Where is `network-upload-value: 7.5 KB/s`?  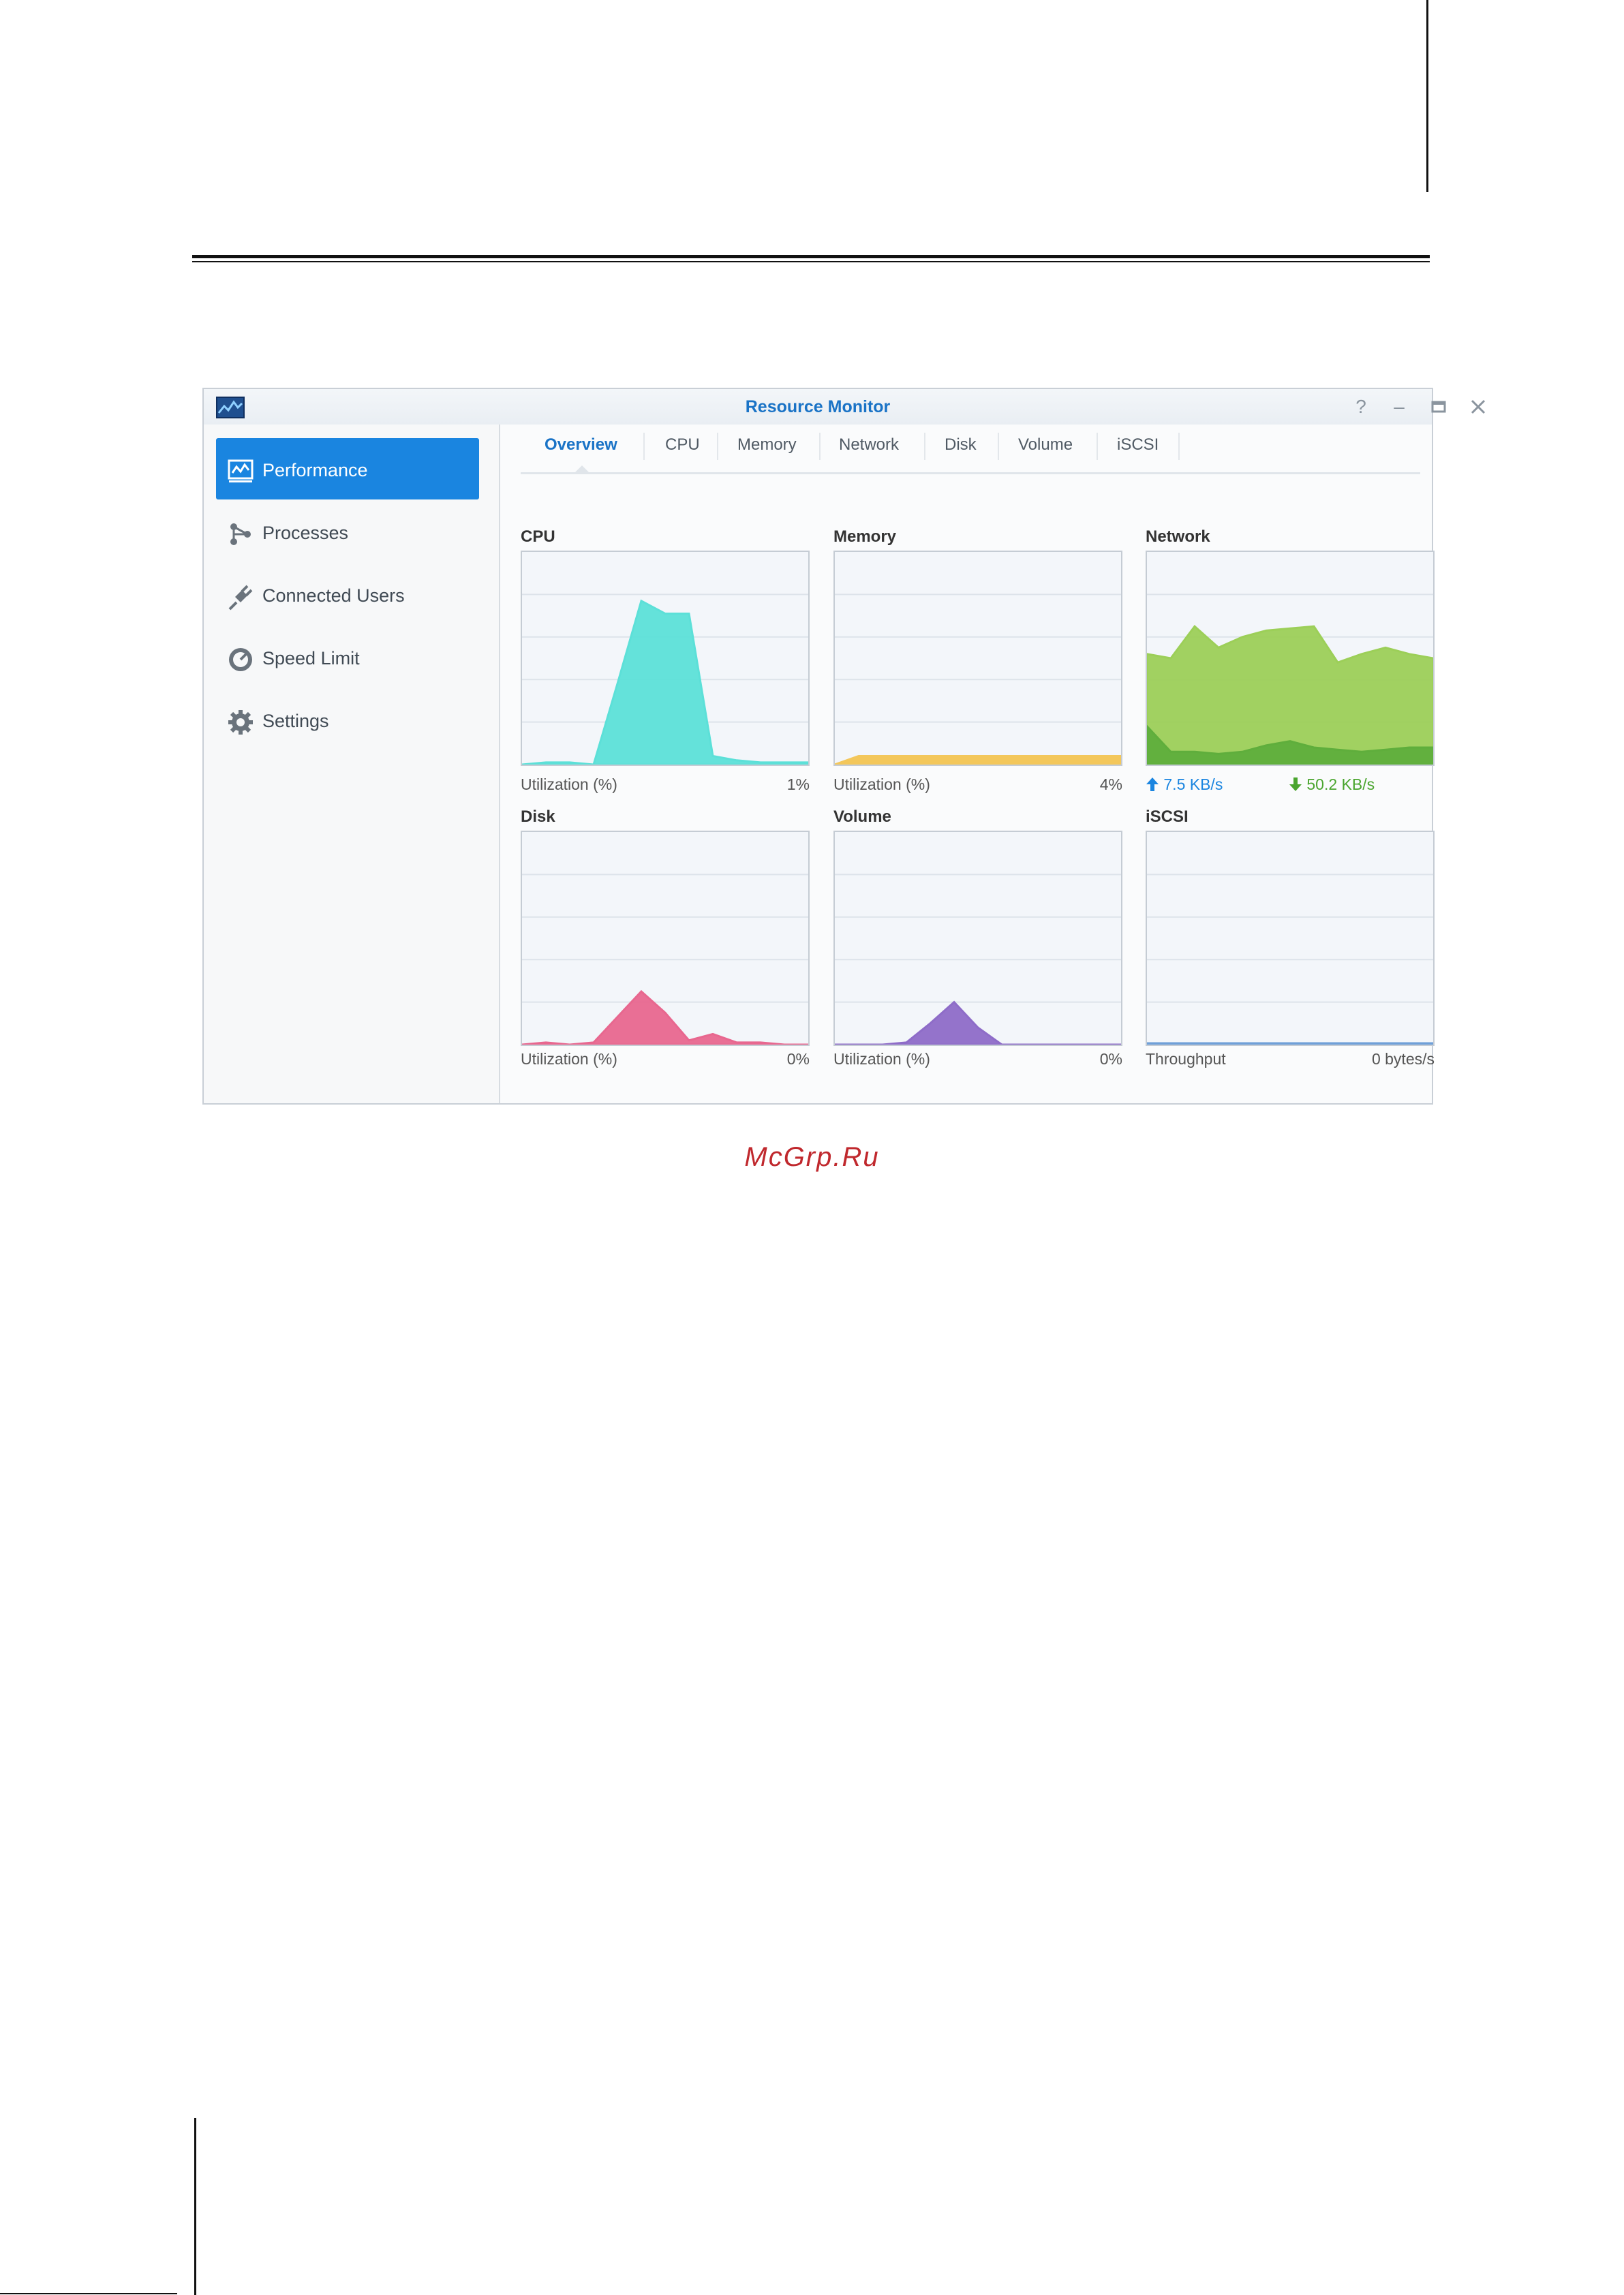
network-upload-value: 7.5 KB/s is located at coordinates (1193, 784).